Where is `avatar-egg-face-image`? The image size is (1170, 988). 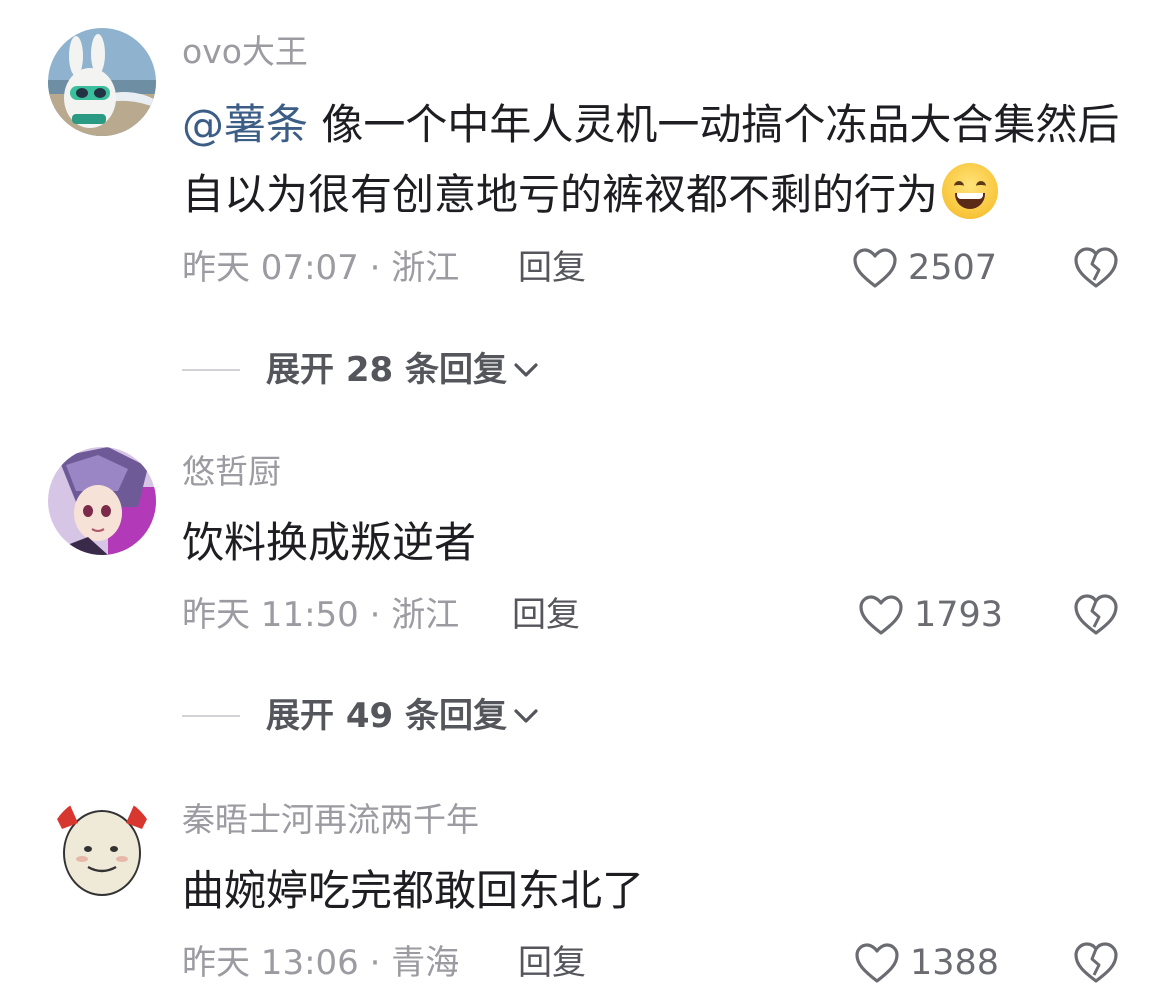
avatar-egg-face-image is located at coordinates (102, 849).